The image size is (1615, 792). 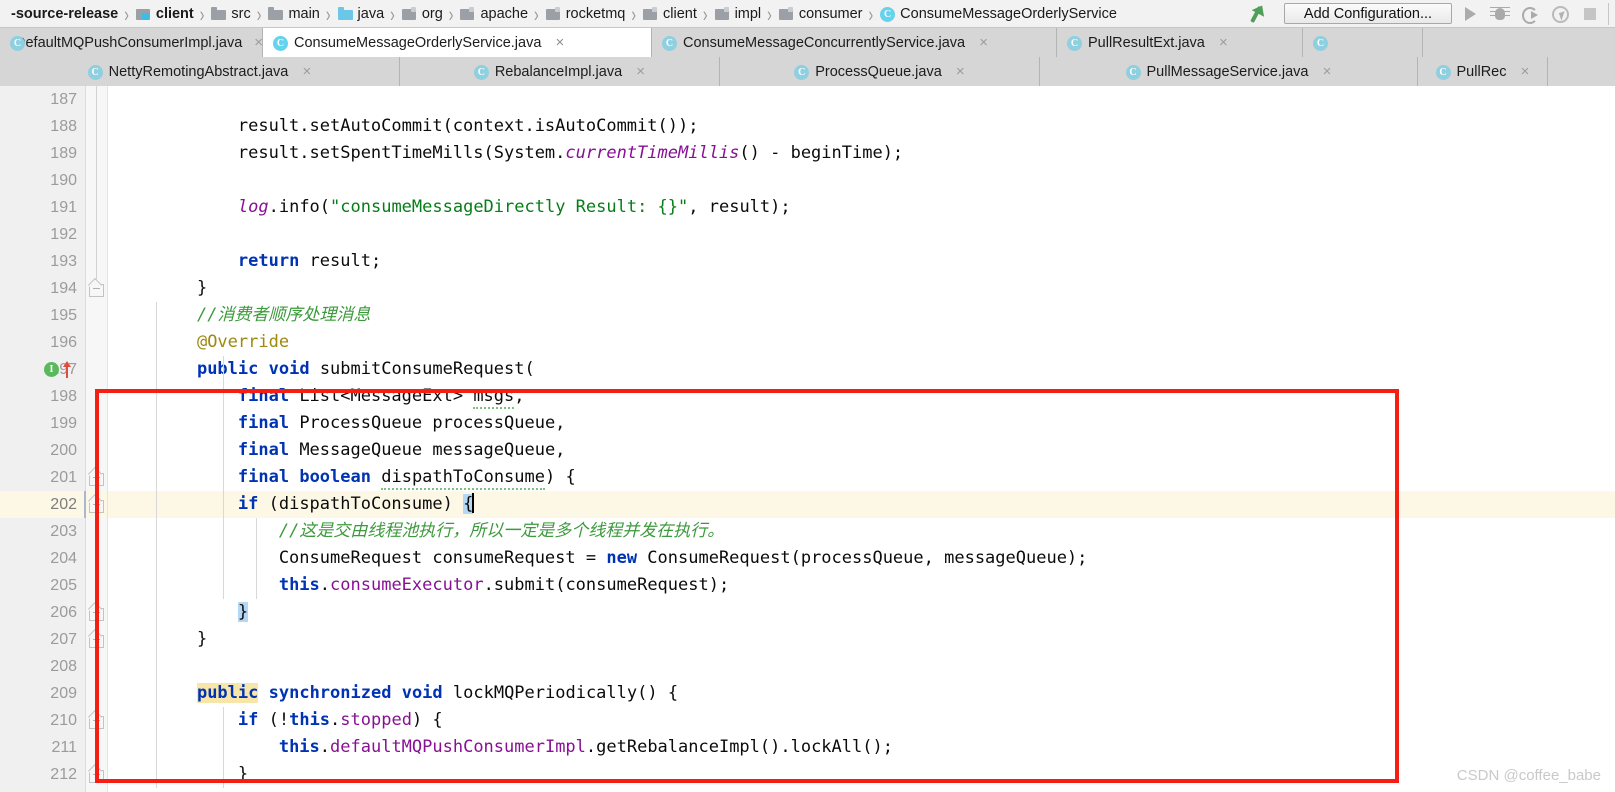 I want to click on breadcrumb-item-java: java, so click(x=361, y=13).